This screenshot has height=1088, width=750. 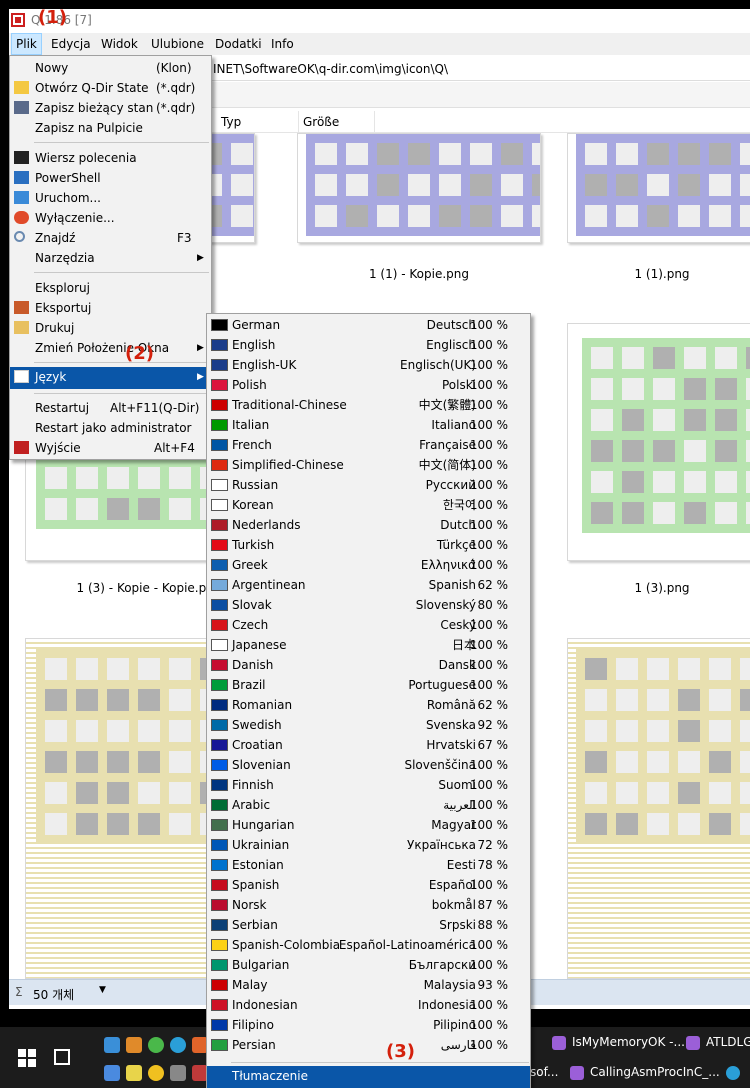 I want to click on menu-item-export: Eksportuj, so click(x=110, y=308).